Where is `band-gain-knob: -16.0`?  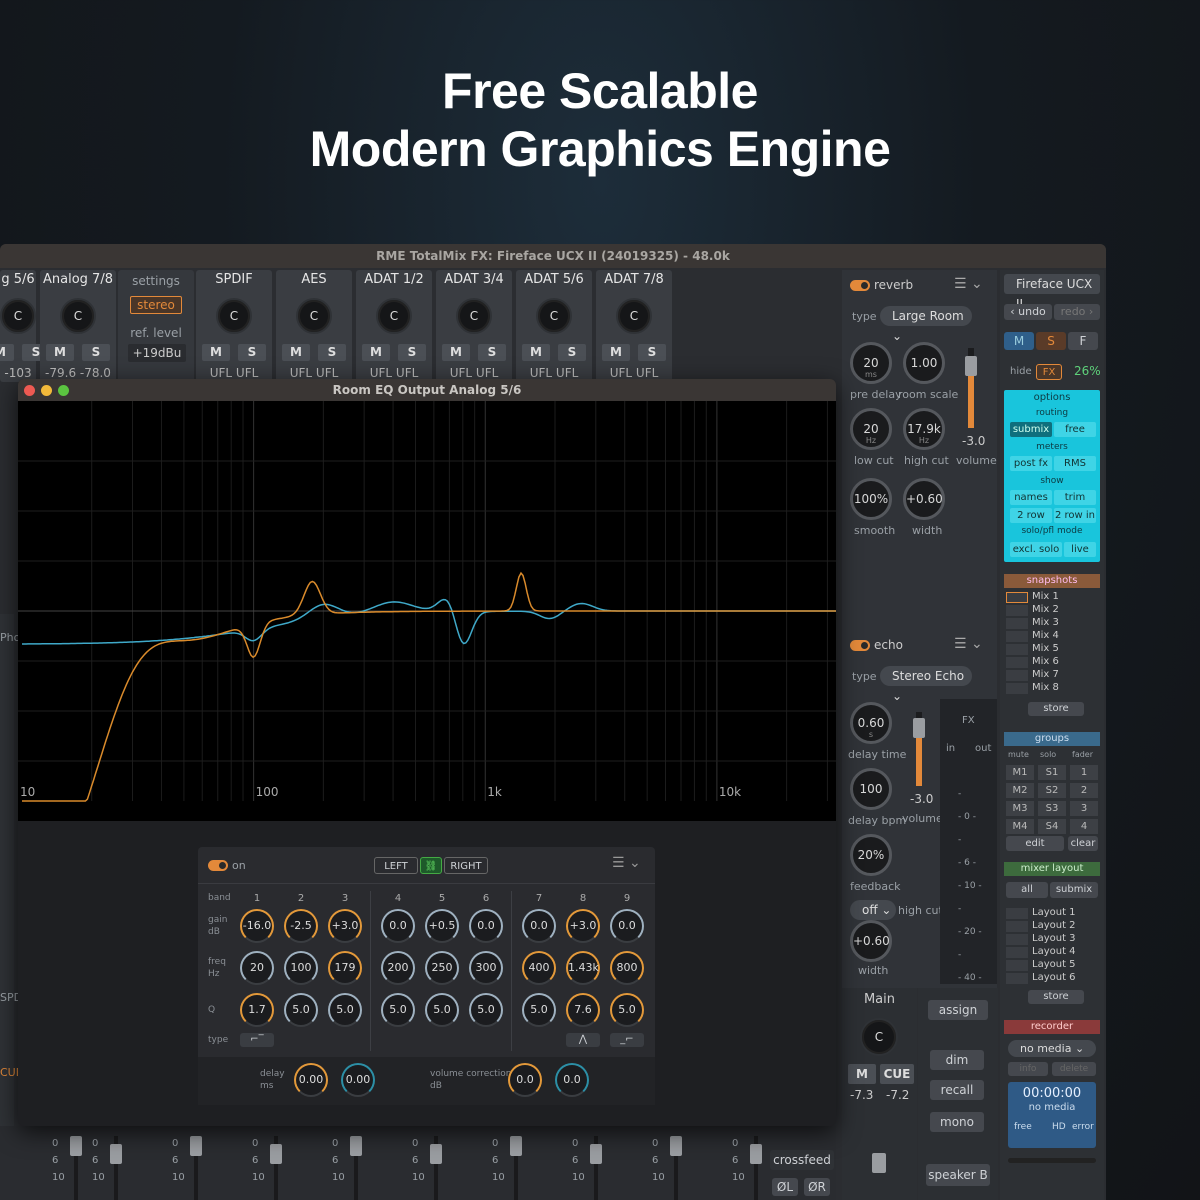 band-gain-knob: -16.0 is located at coordinates (257, 926).